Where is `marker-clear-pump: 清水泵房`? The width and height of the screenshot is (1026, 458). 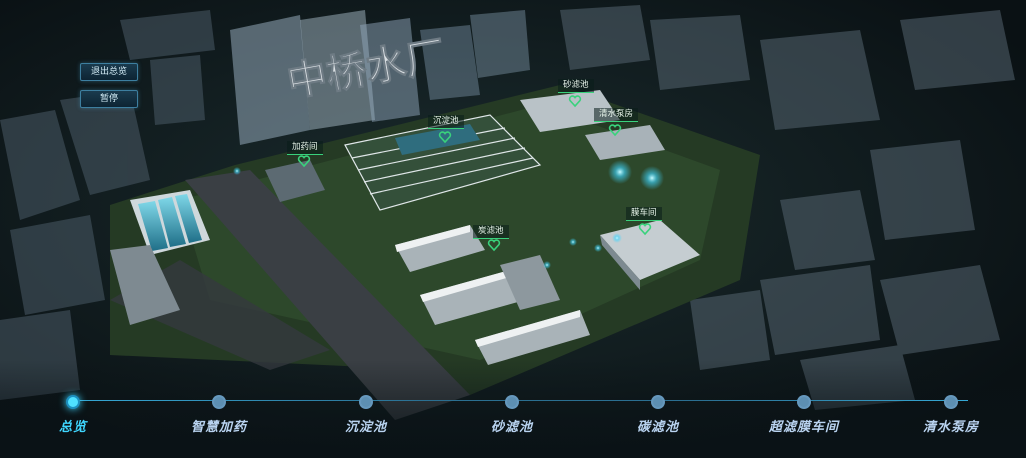 marker-clear-pump: 清水泵房 is located at coordinates (616, 119).